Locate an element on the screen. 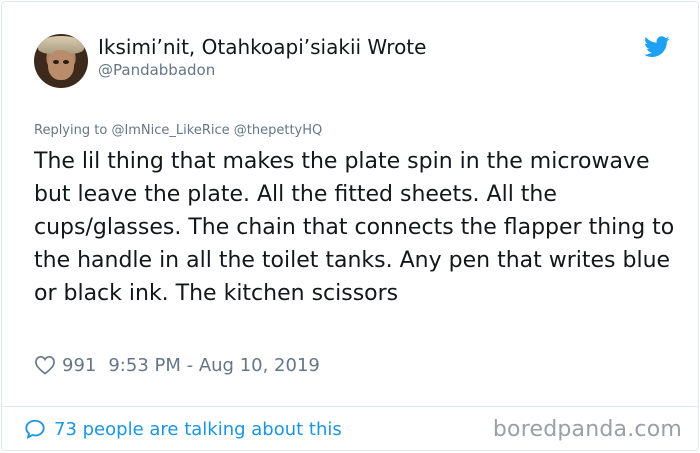 The image size is (700, 453). heart-icon is located at coordinates (45, 365).